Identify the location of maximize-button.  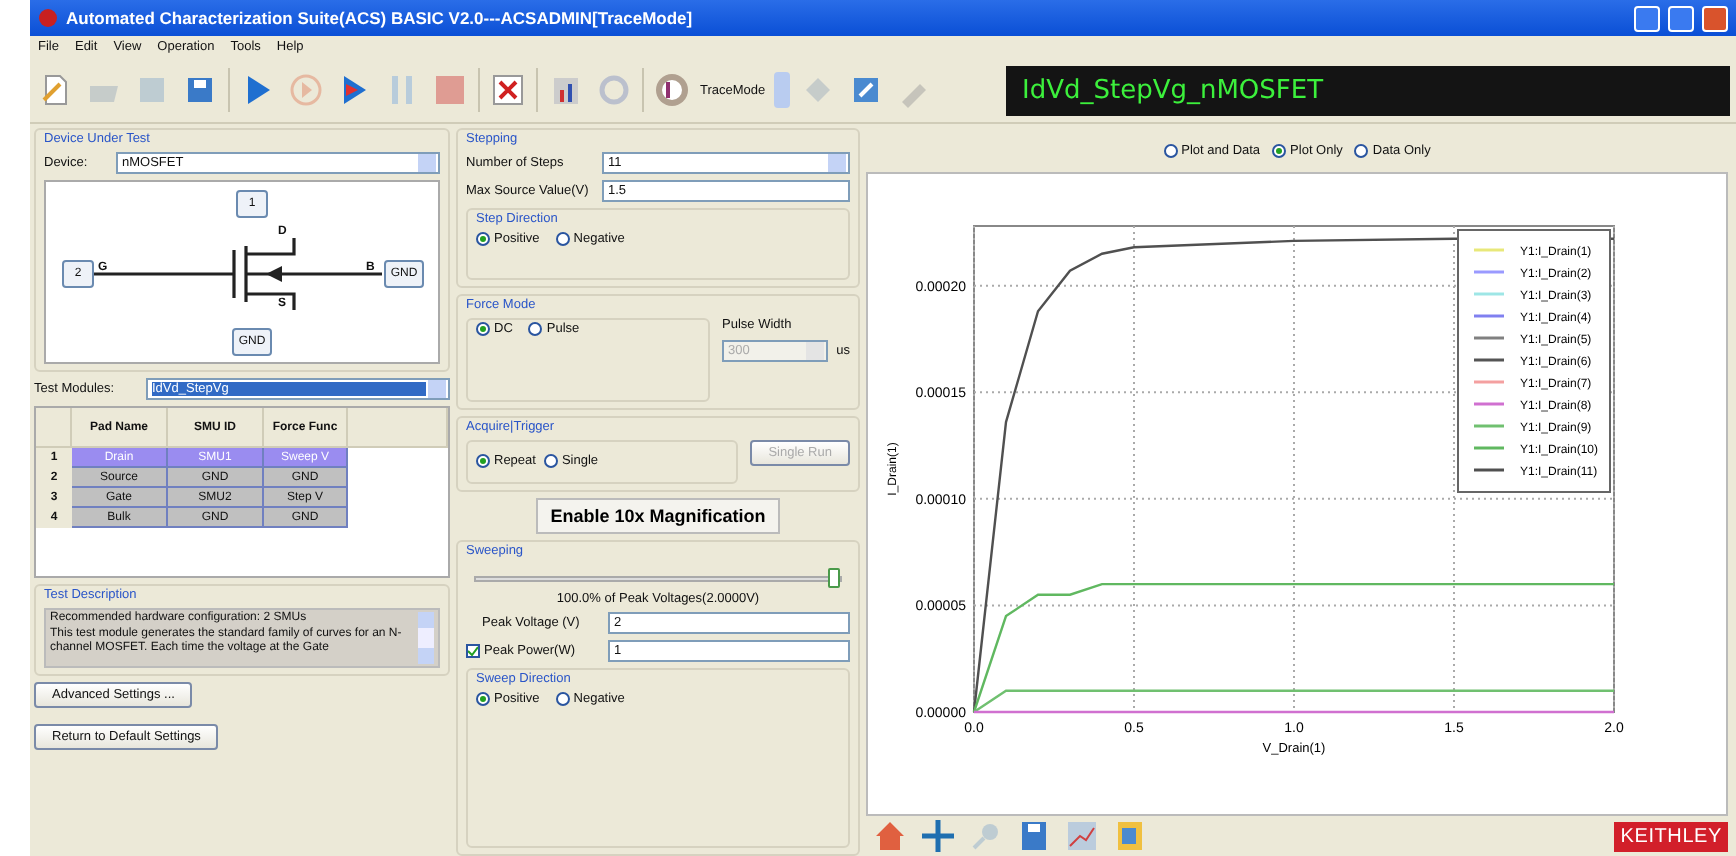
(1681, 18).